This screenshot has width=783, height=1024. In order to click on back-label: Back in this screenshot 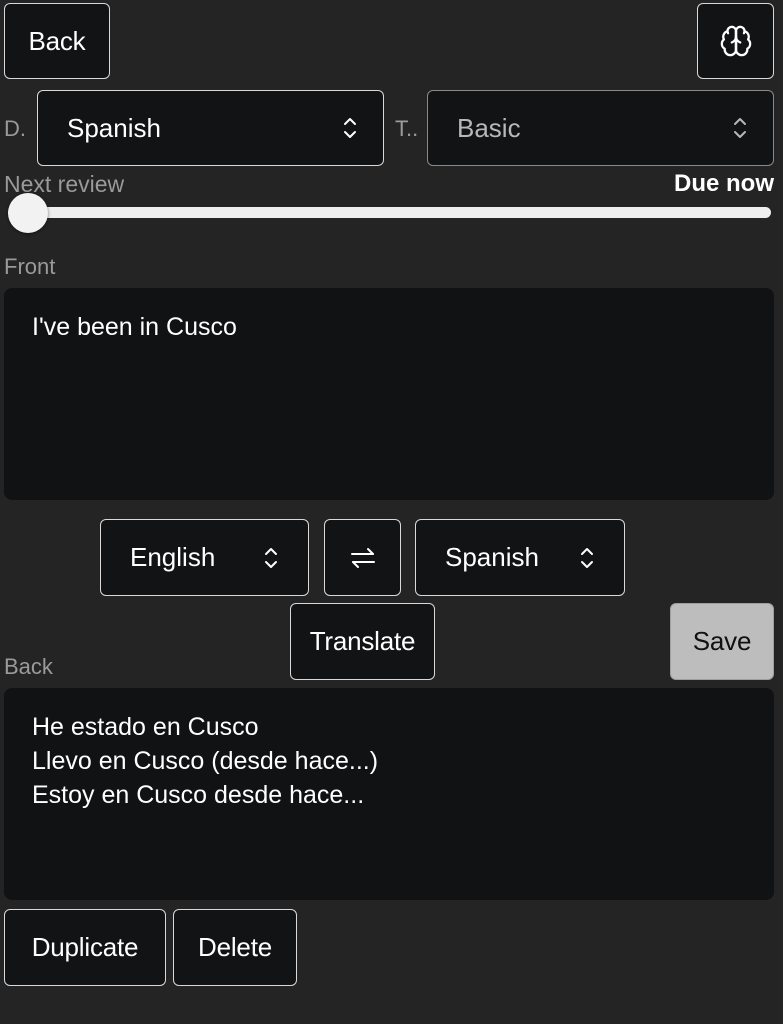, I will do `click(28, 666)`.